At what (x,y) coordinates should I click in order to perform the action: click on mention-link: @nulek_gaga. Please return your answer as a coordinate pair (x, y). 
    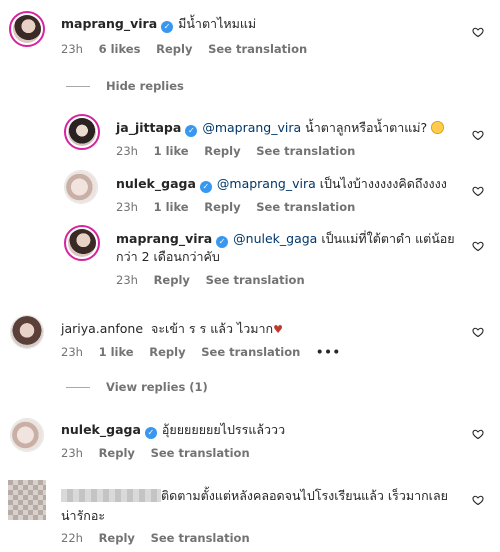
    Looking at the image, I should click on (275, 238).